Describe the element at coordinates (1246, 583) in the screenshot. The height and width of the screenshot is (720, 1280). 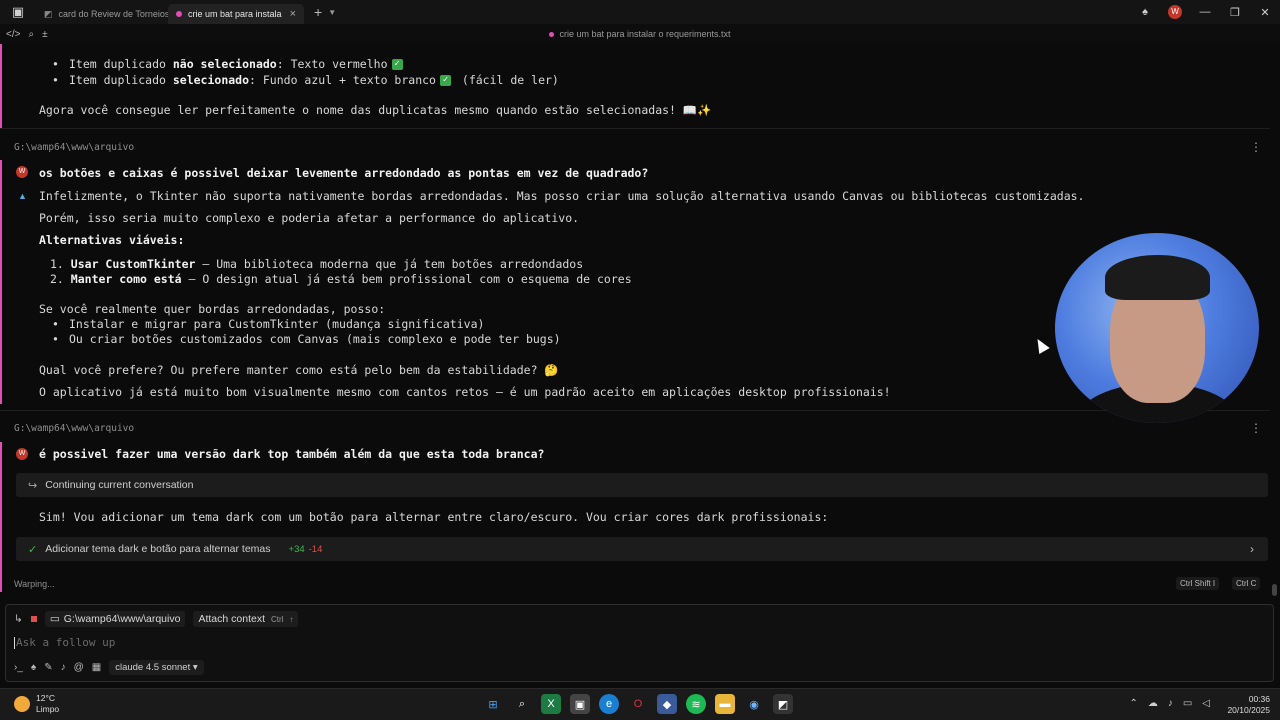
I see `shortcut-hint: Ctrl C` at that location.